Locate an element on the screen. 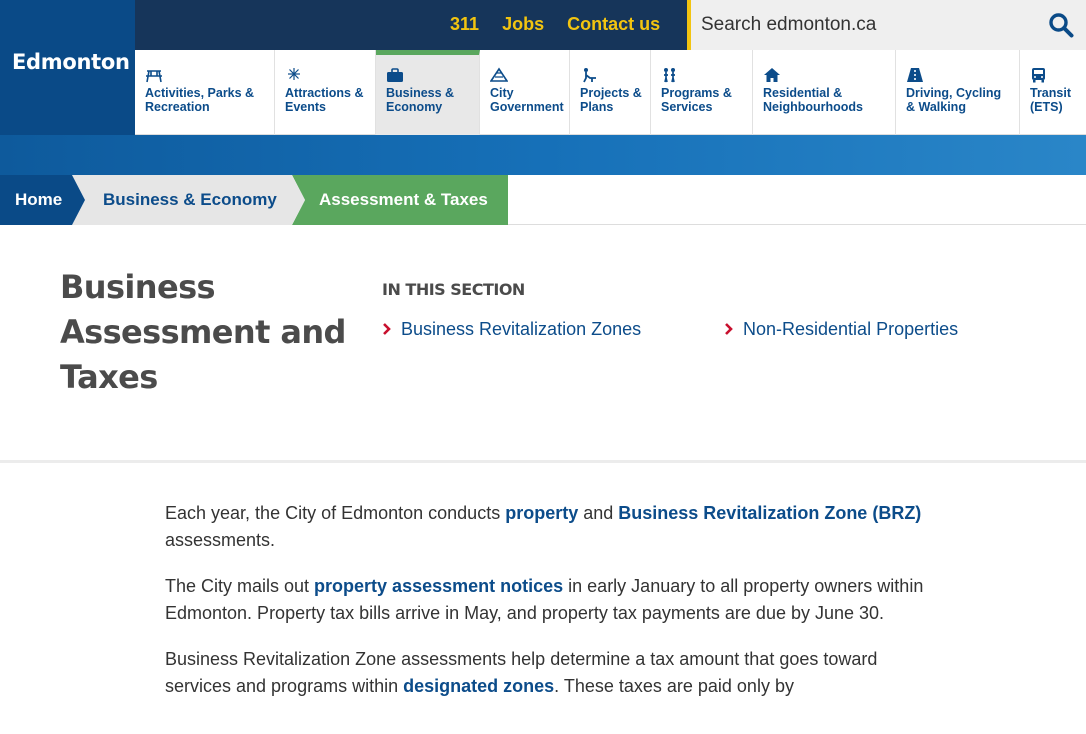  nav-business-economy: Business & Economy is located at coordinates (428, 92).